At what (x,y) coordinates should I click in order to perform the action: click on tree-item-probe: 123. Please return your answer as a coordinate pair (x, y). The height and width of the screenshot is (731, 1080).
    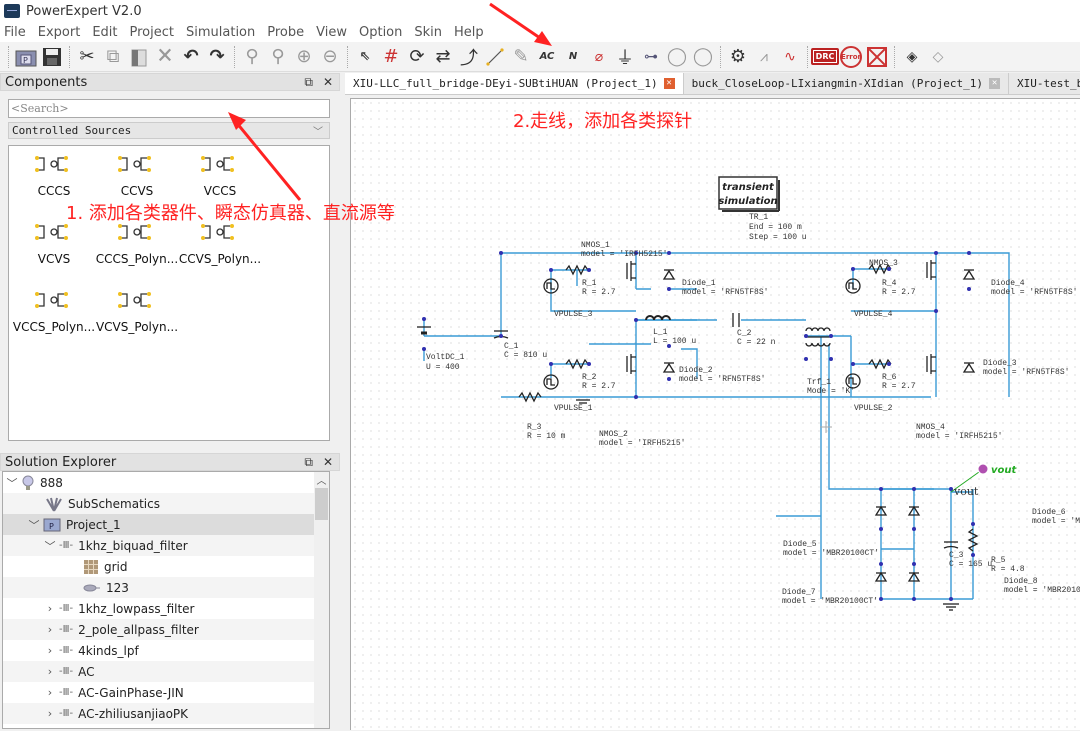
    Looking at the image, I should click on (166, 587).